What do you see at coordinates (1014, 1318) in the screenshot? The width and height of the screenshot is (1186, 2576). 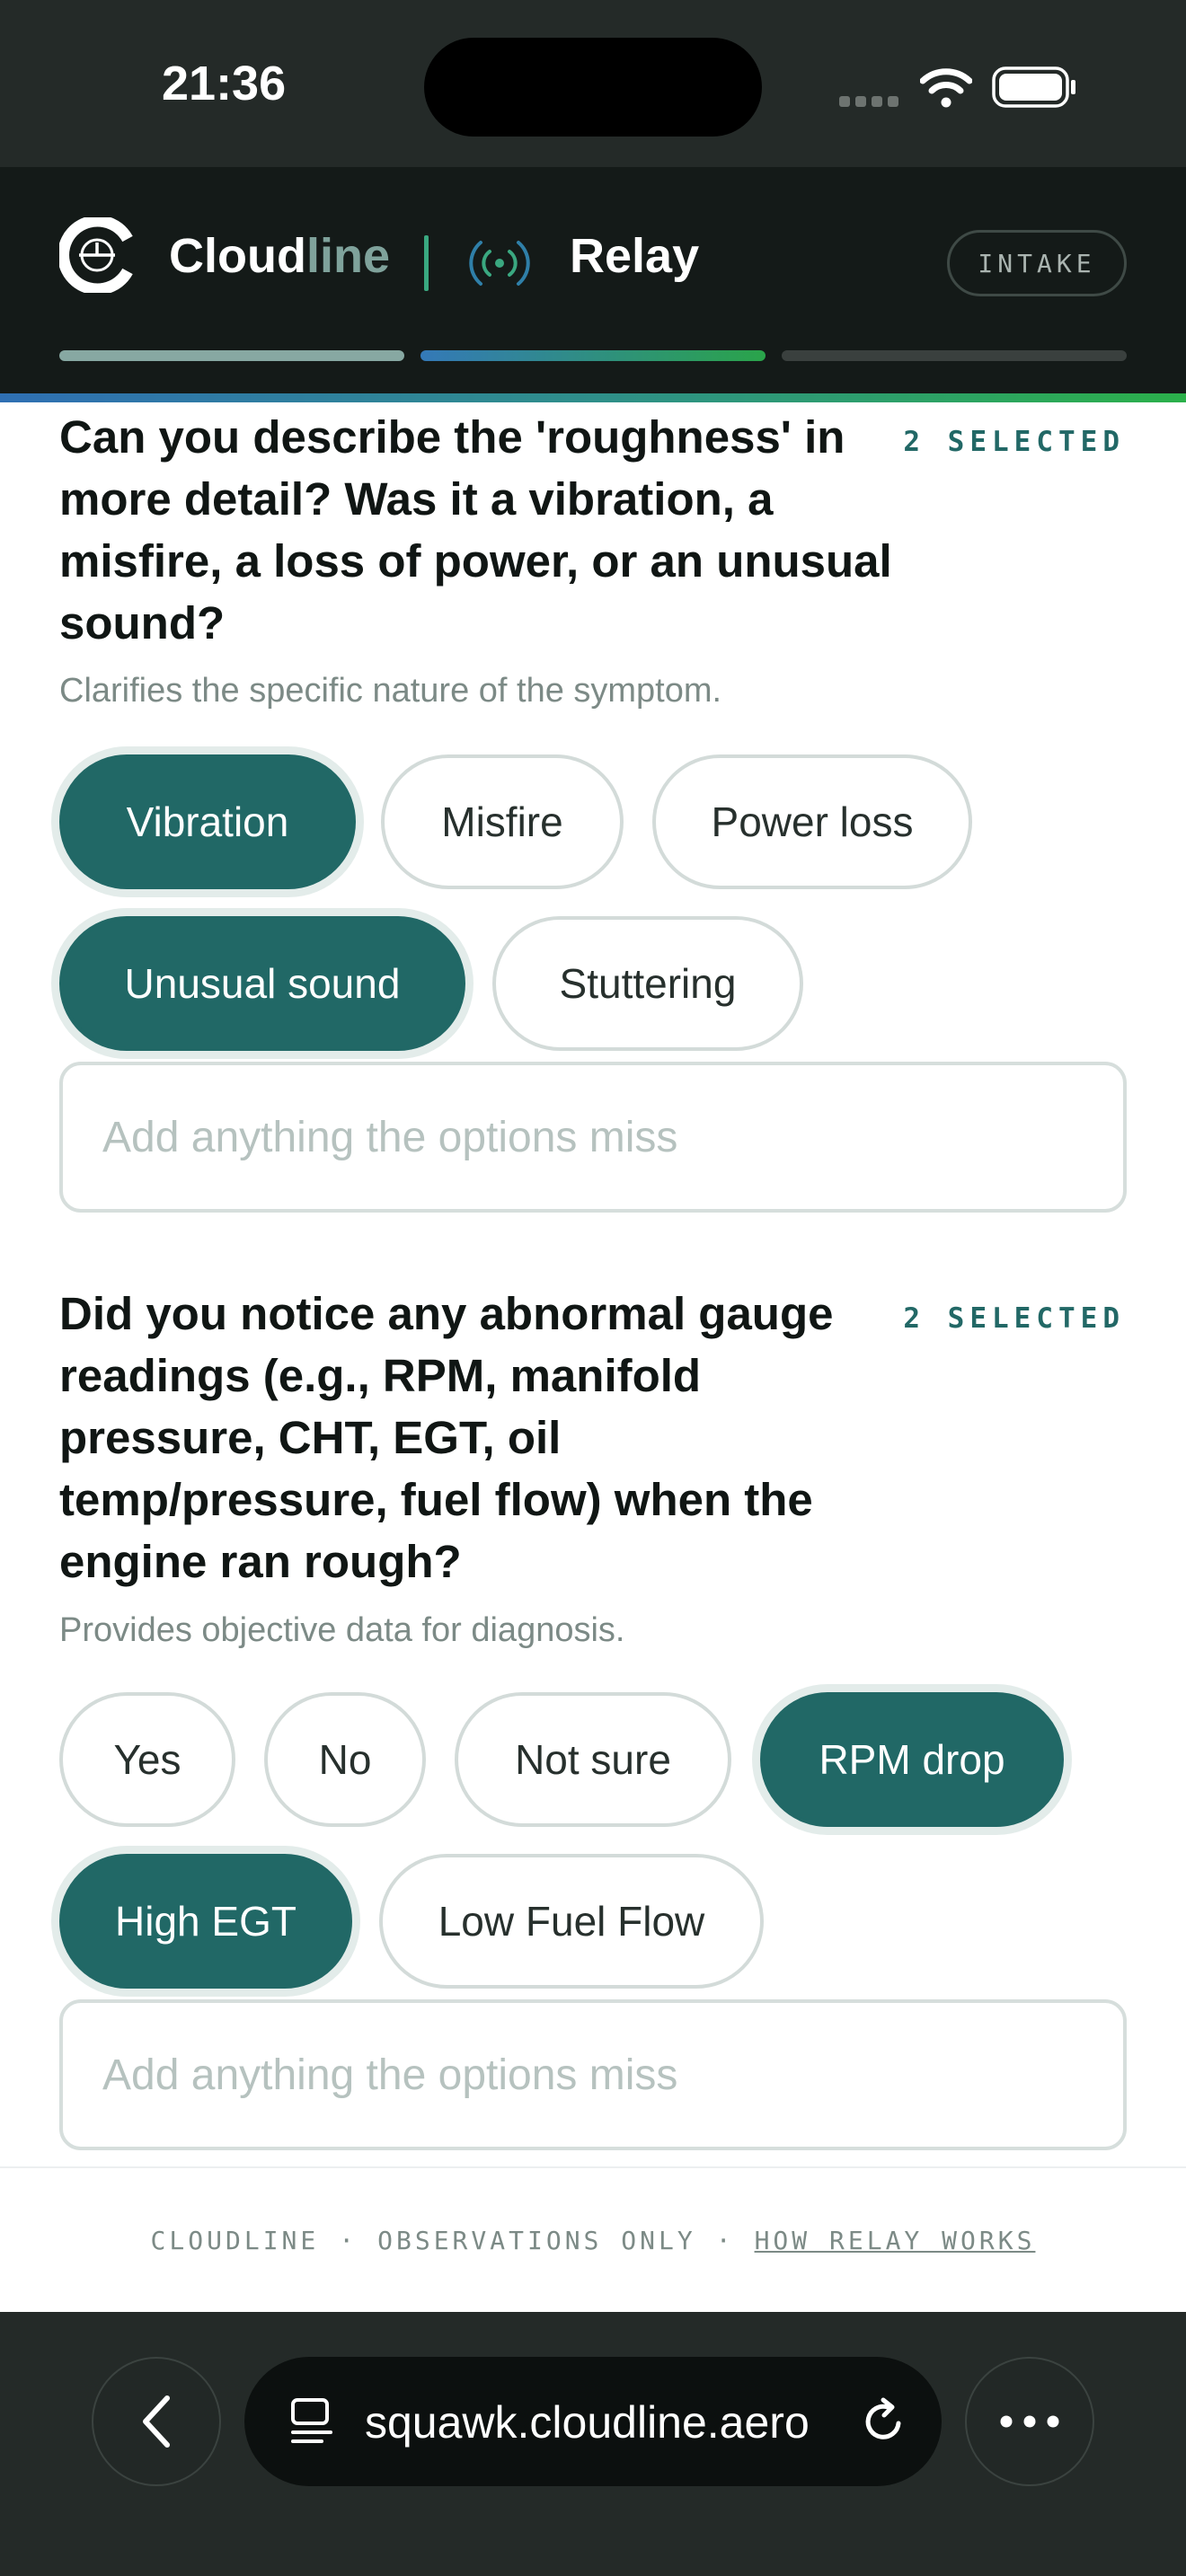 I see `question-2-selected-count: 2 SELECTED` at bounding box center [1014, 1318].